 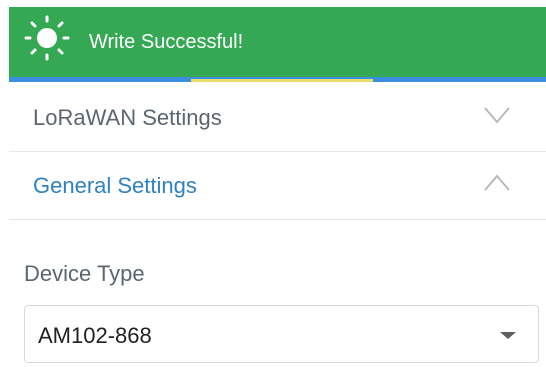 What do you see at coordinates (47, 38) in the screenshot?
I see `sun-icon` at bounding box center [47, 38].